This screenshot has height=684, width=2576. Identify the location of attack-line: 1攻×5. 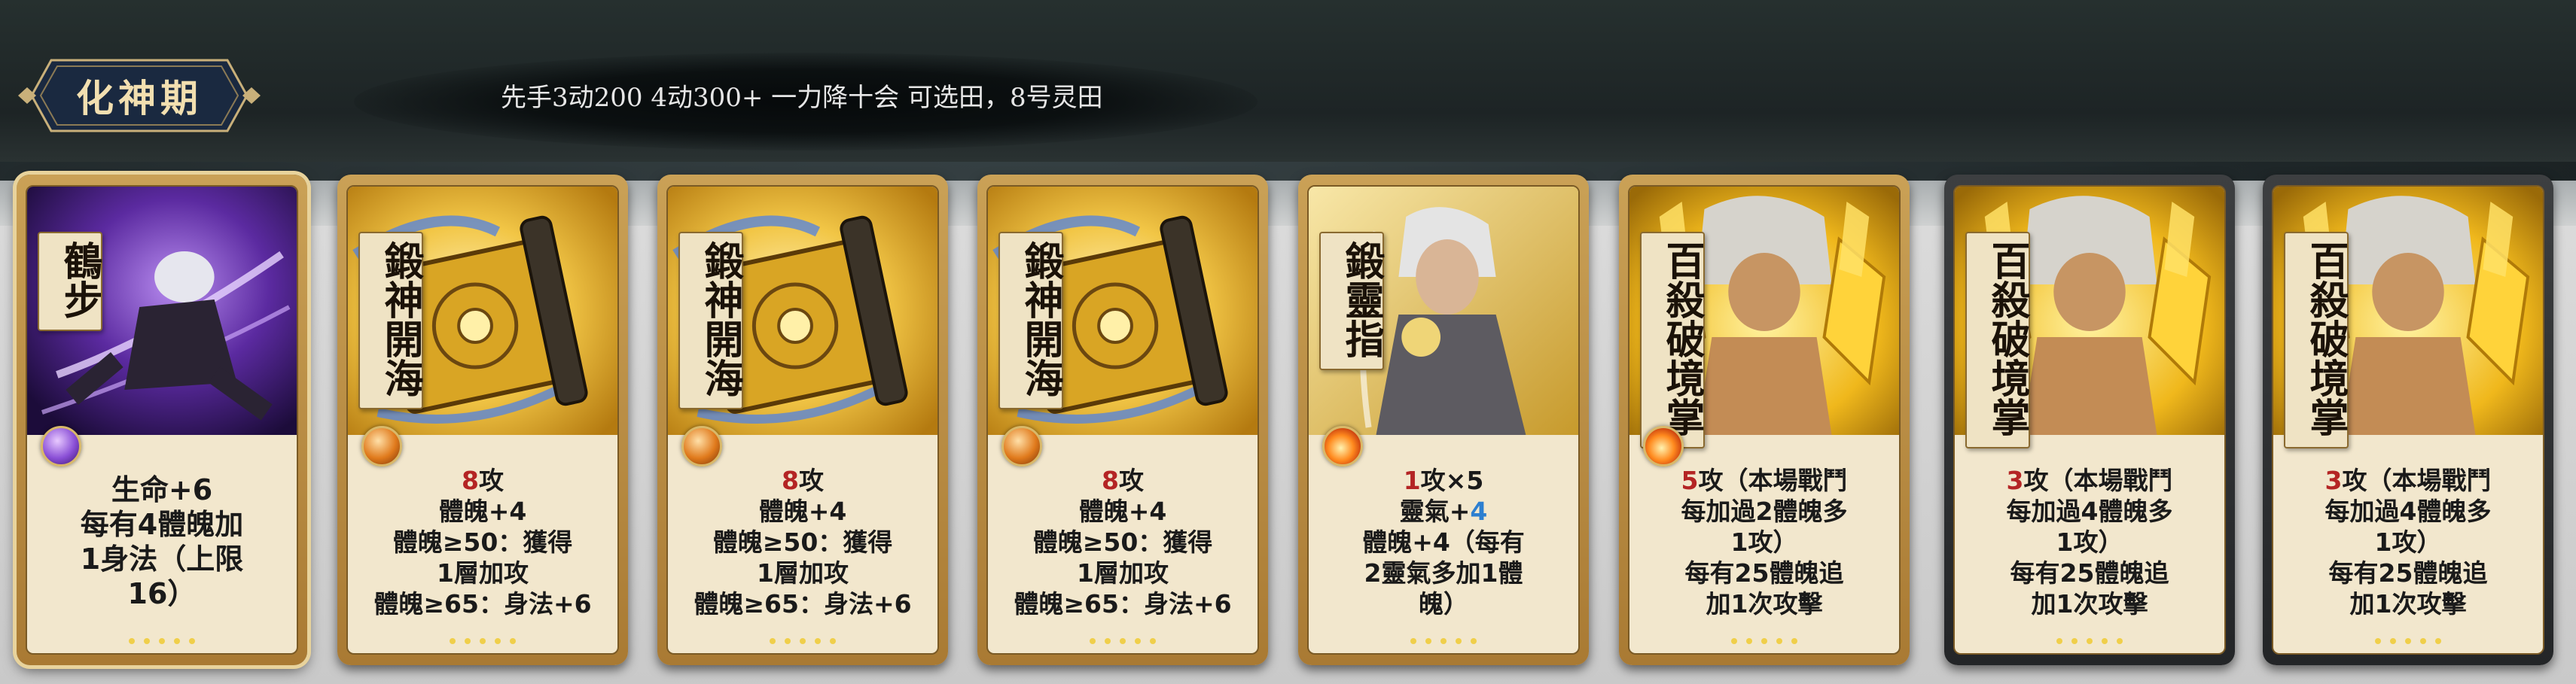
(1444, 481).